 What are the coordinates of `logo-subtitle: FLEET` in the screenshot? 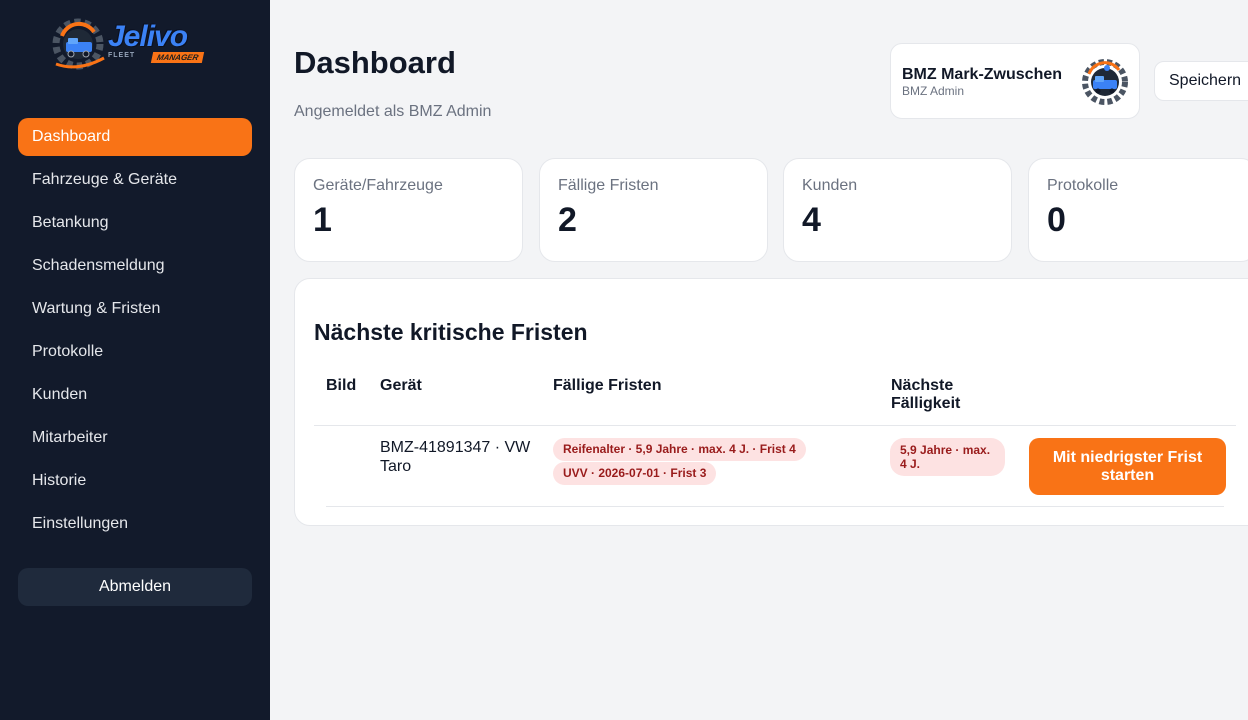 It's located at (122, 55).